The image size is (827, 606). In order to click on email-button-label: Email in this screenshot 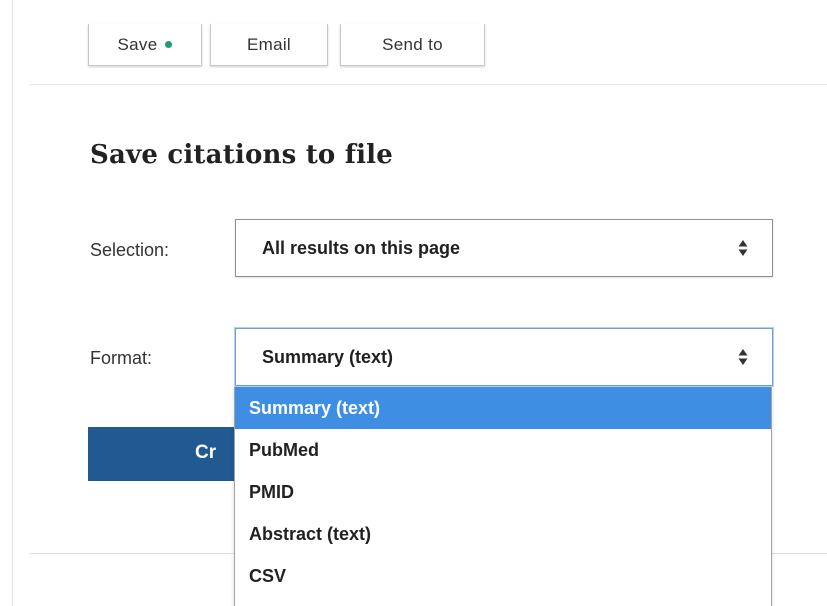, I will do `click(268, 44)`.